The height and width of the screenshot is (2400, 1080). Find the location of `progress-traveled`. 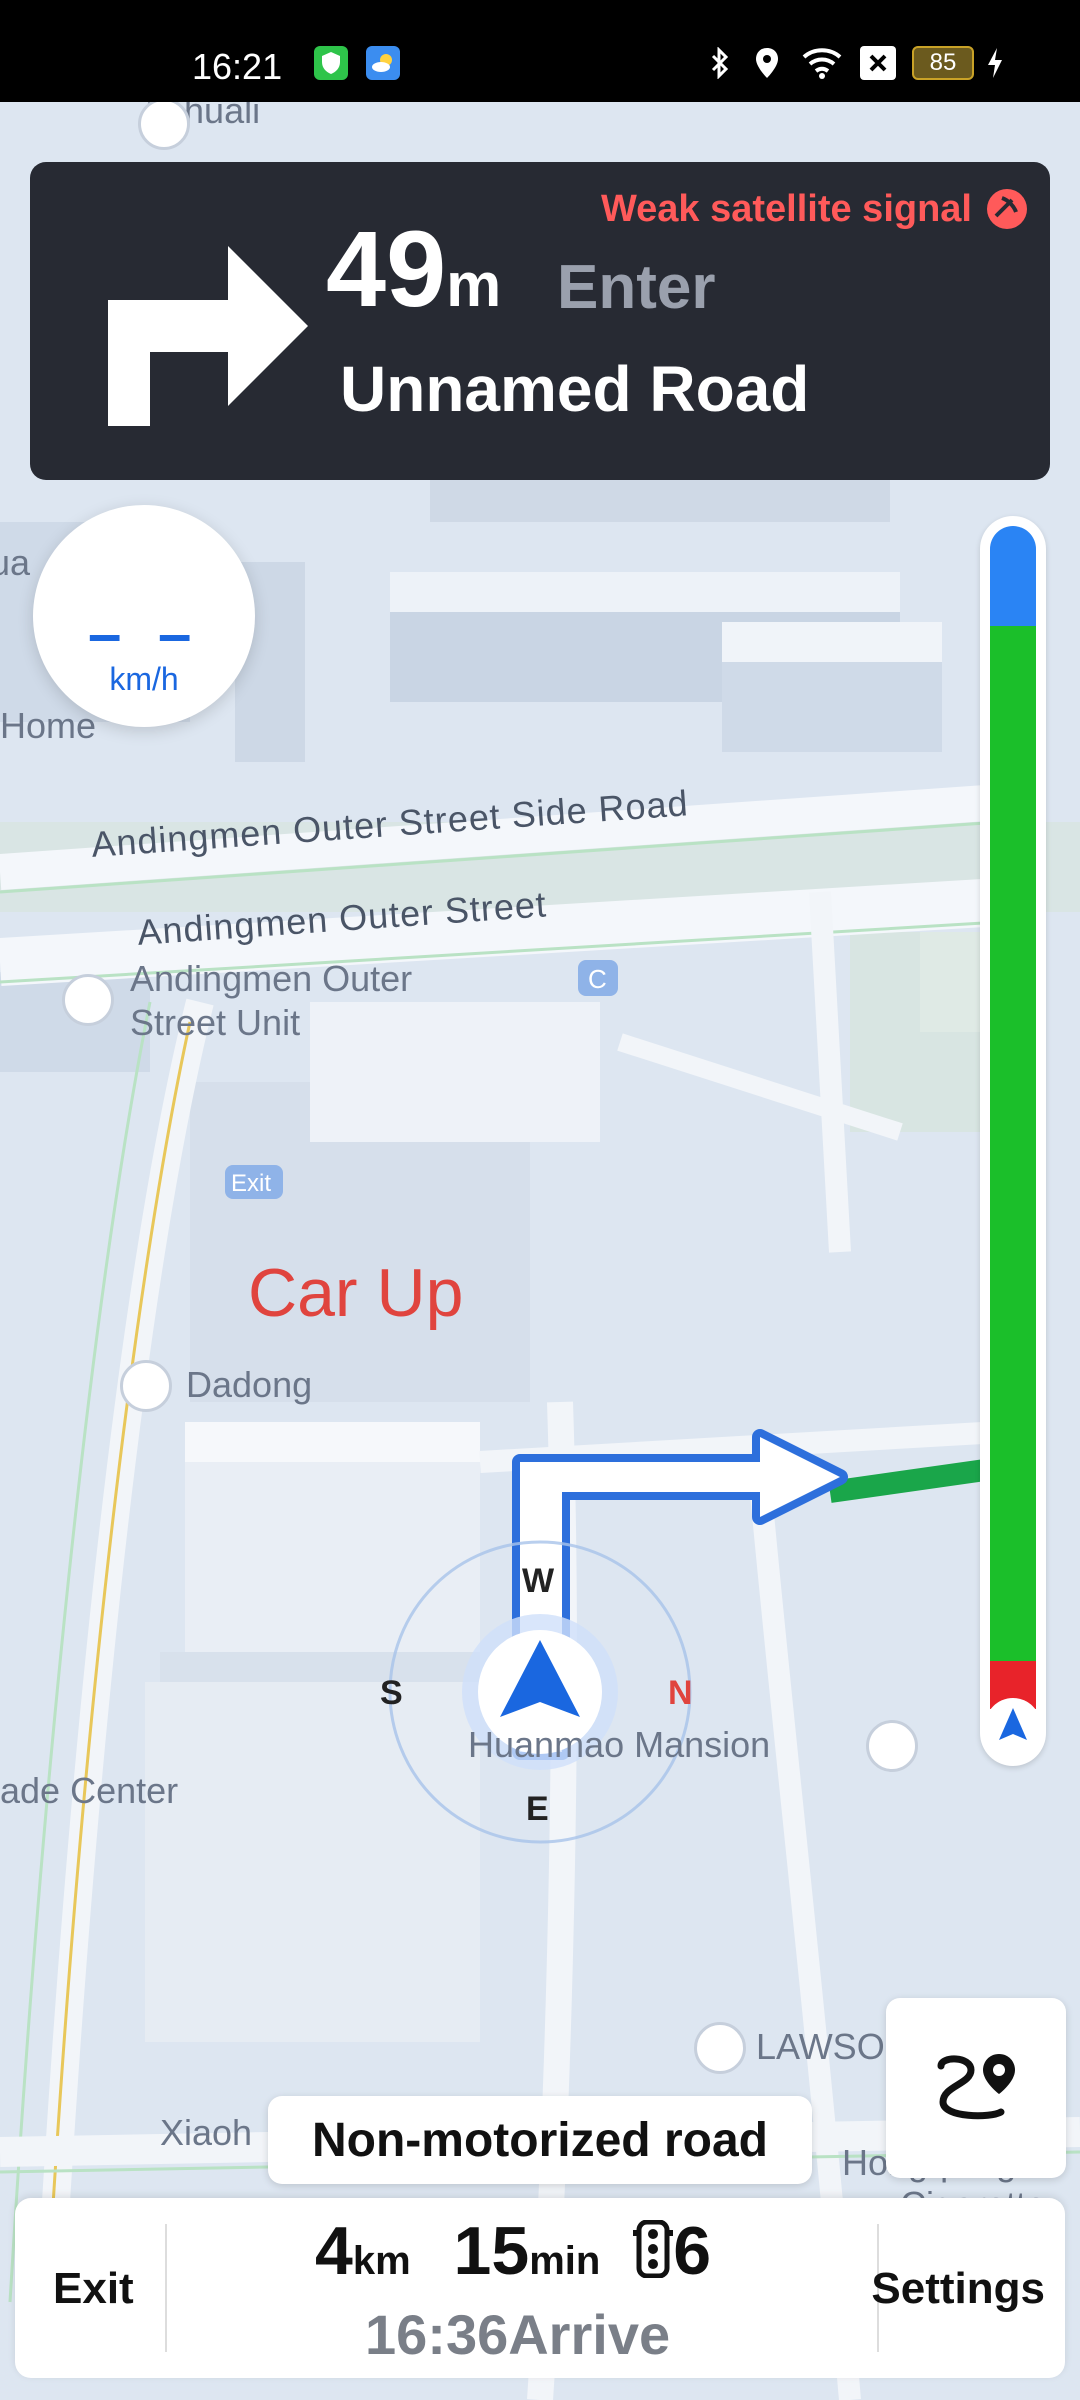

progress-traveled is located at coordinates (1013, 576).